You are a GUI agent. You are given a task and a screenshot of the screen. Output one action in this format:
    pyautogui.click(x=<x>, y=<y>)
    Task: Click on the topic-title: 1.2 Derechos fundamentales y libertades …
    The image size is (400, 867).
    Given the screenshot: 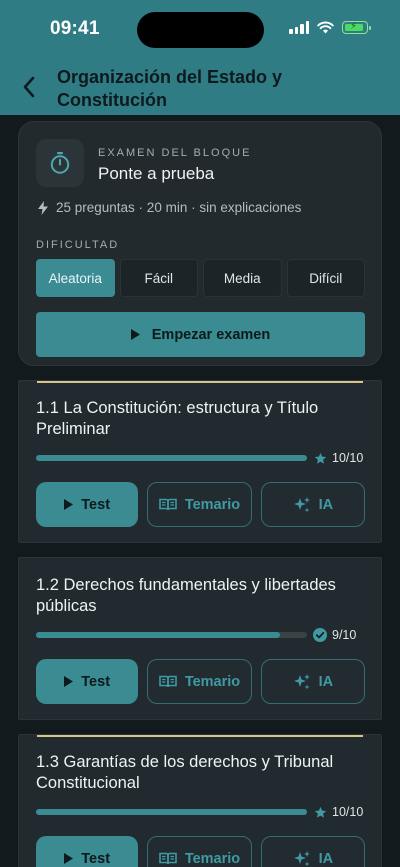 What is the action you would take?
    pyautogui.click(x=201, y=596)
    